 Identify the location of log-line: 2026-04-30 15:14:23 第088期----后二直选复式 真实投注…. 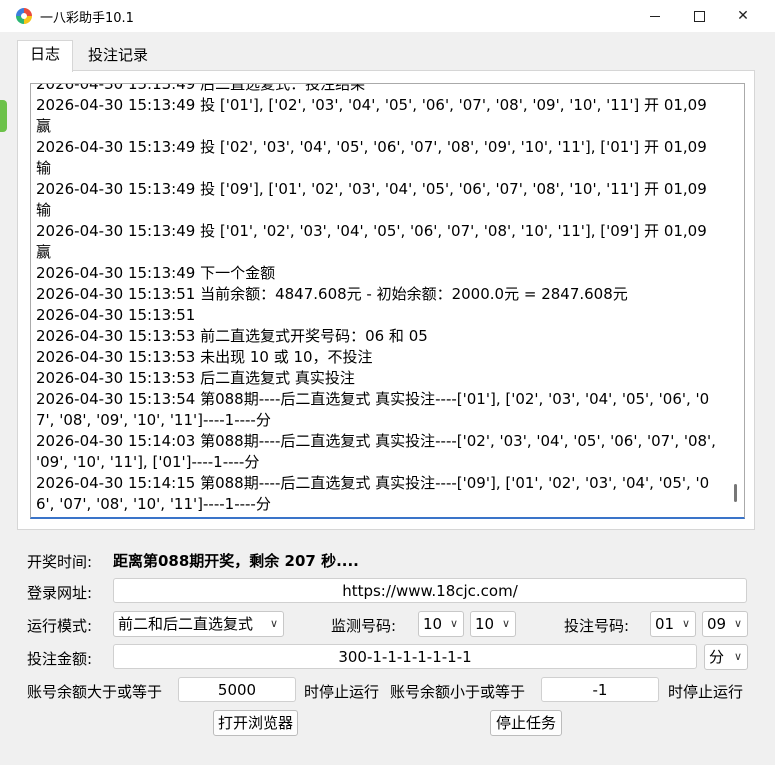
(381, 516).